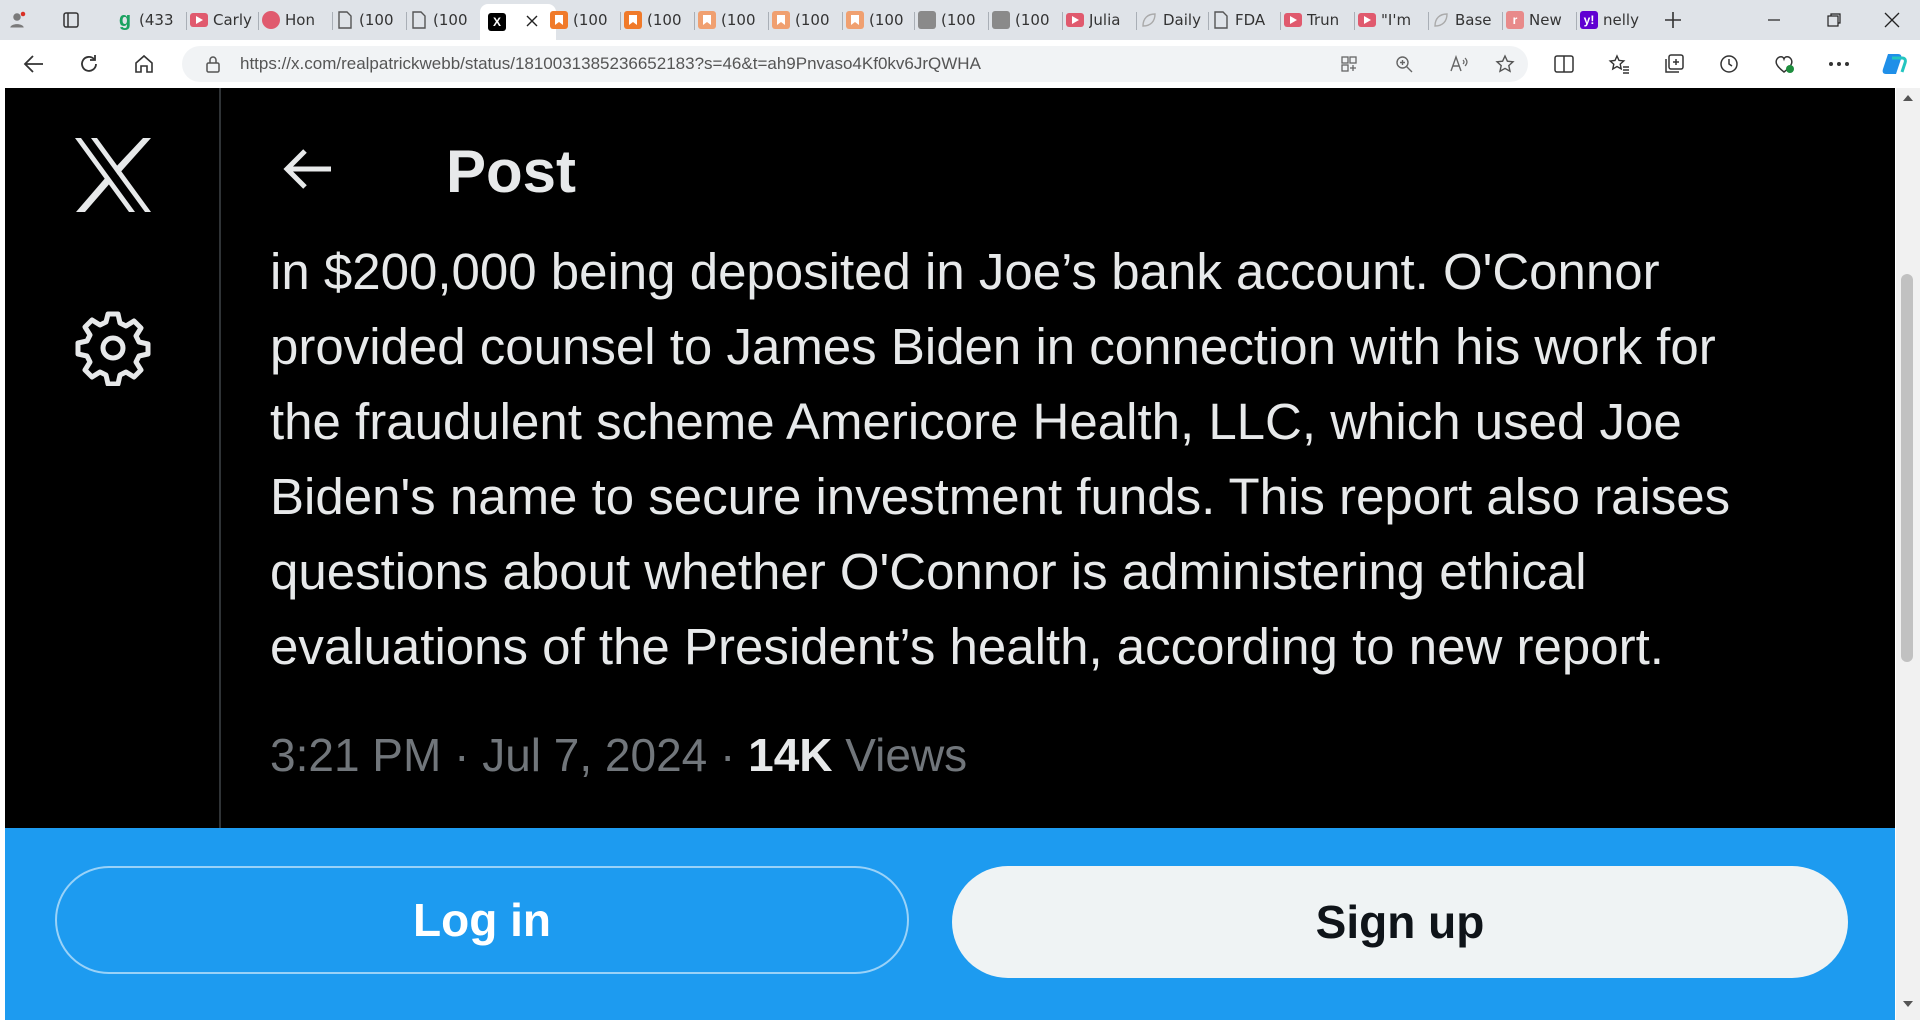 This screenshot has height=1020, width=1920. I want to click on zoom-icon, so click(1404, 64).